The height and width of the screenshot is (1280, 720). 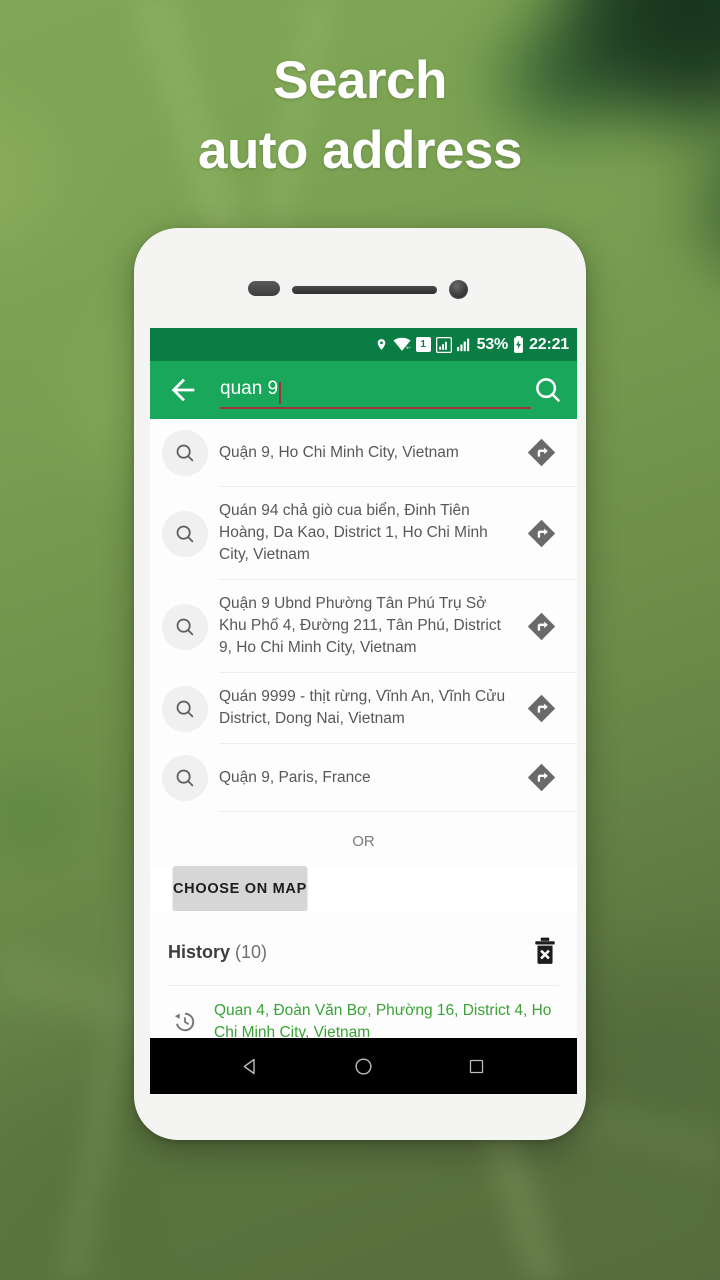 I want to click on headline-line-1: Search, so click(x=360, y=80).